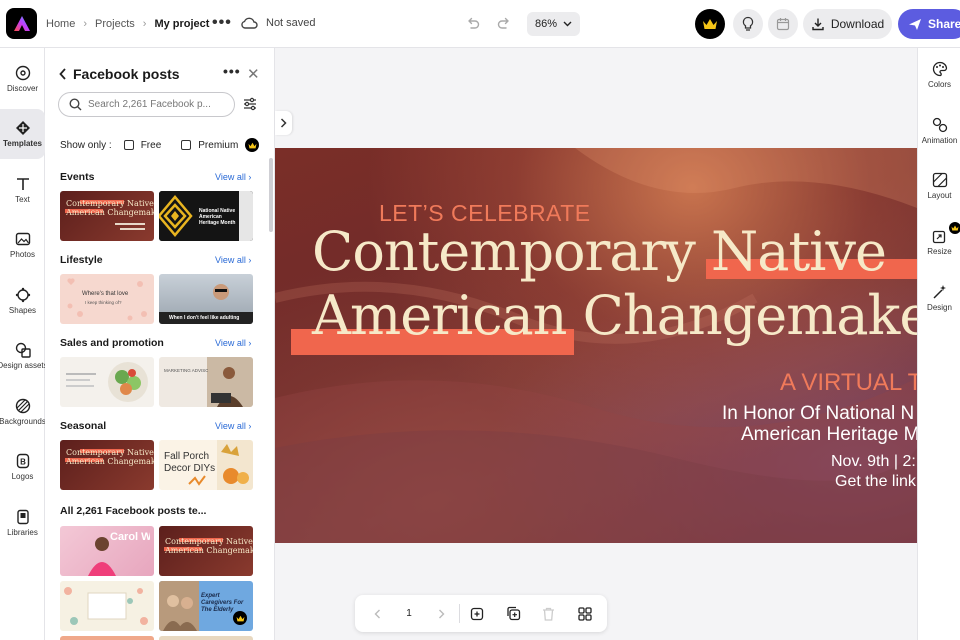  What do you see at coordinates (546, 24) in the screenshot?
I see `zoom-value: 86%` at bounding box center [546, 24].